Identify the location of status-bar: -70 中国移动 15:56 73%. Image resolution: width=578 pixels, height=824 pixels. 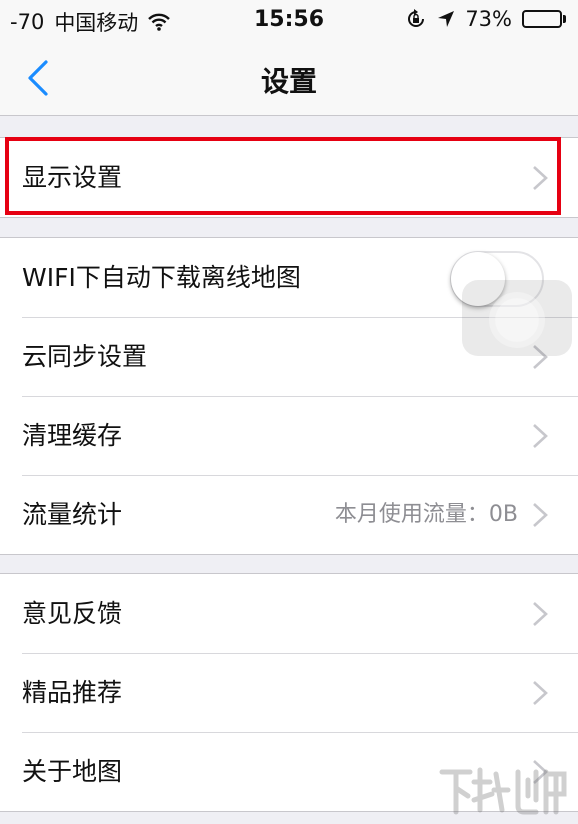
(289, 20).